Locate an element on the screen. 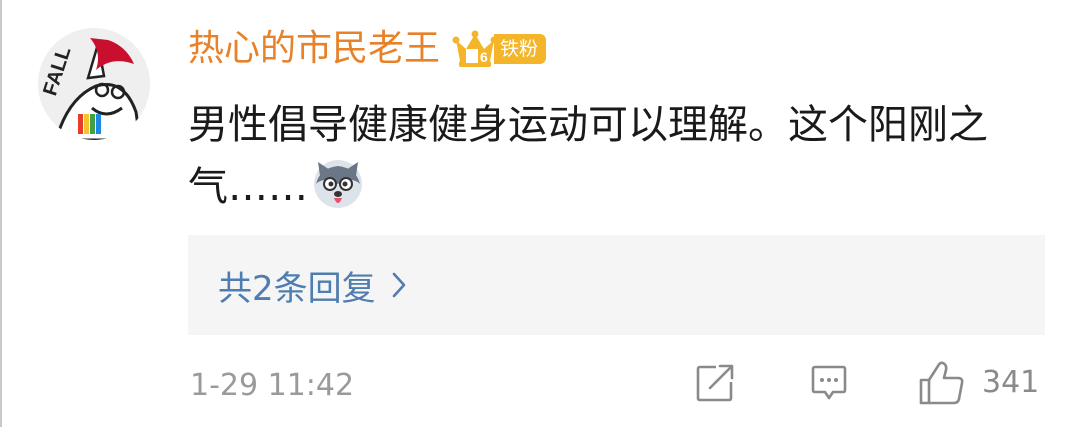 The width and height of the screenshot is (1080, 427). avatar: FALL is located at coordinates (94, 84).